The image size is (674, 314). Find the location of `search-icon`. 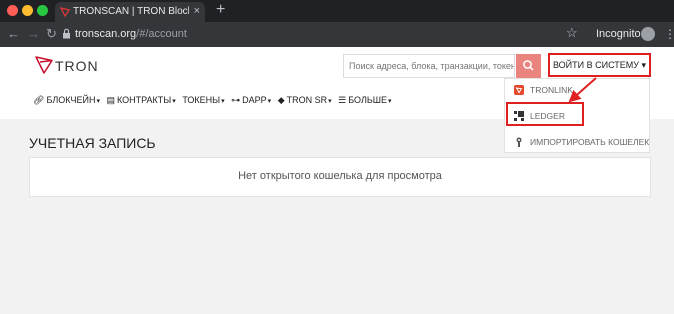

search-icon is located at coordinates (528, 65).